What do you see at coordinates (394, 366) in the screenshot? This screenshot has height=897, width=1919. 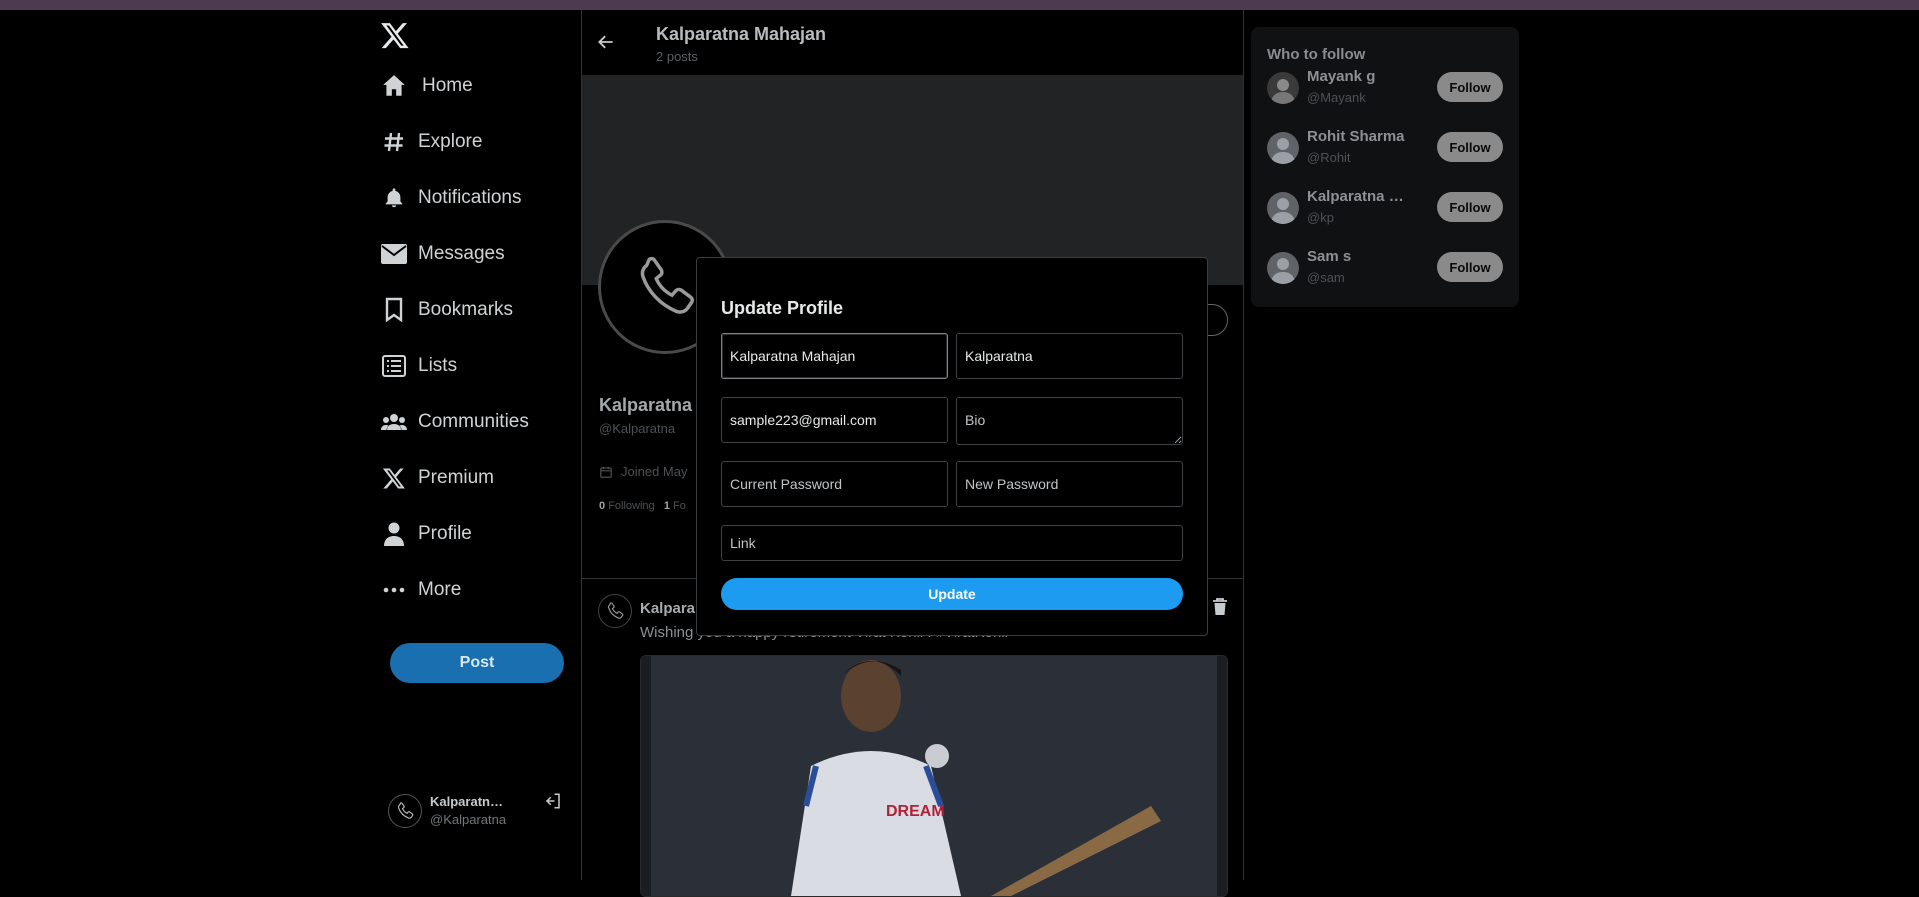 I see `list-icon` at bounding box center [394, 366].